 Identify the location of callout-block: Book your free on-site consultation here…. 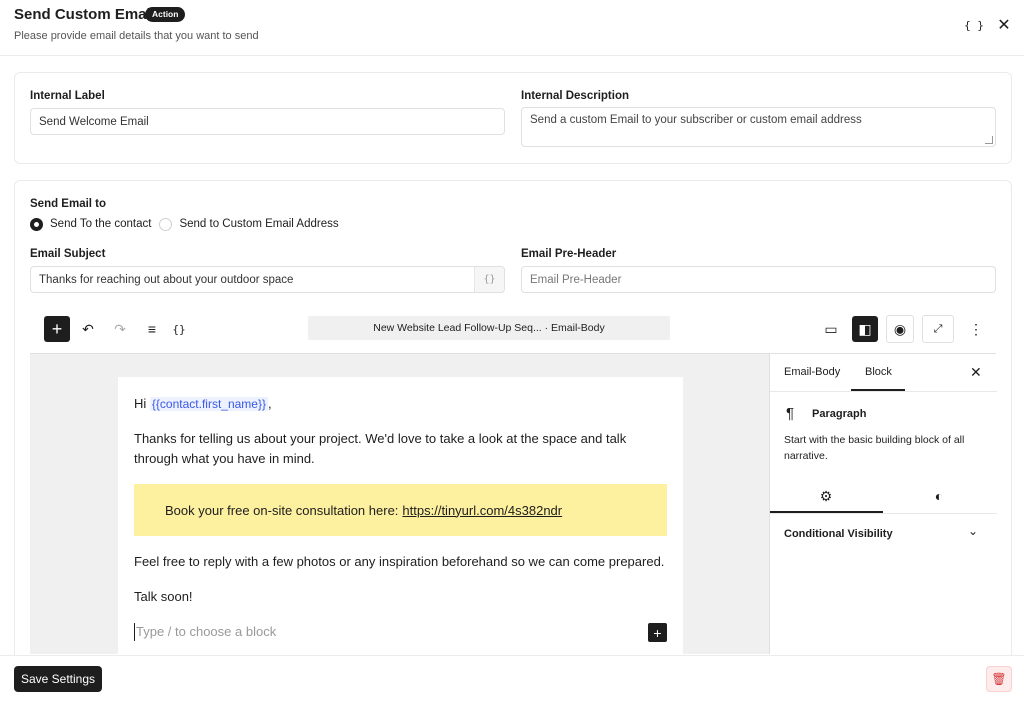
(400, 510).